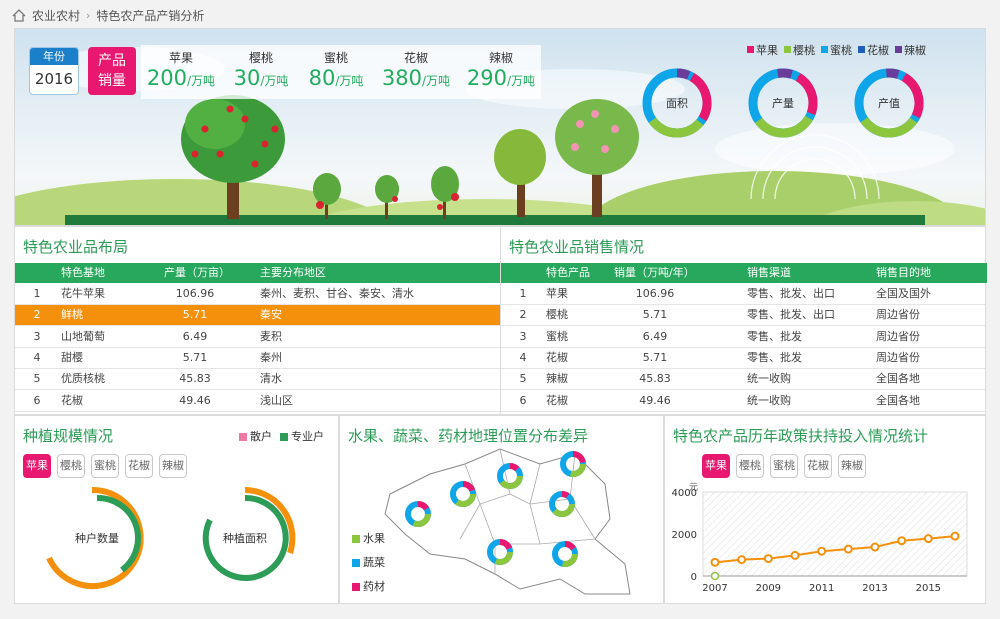 This screenshot has height=619, width=1000. Describe the element at coordinates (889, 106) in the screenshot. I see `donut-value: 产值` at that location.